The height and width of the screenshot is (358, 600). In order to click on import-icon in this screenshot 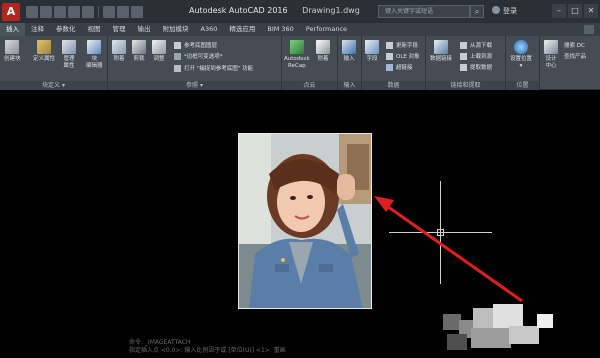, I will do `click(349, 47)`.